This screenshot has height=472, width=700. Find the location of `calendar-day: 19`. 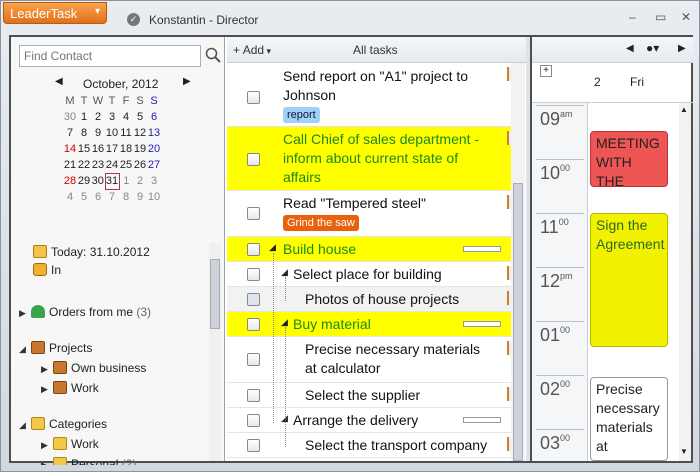

calendar-day: 19 is located at coordinates (140, 149).